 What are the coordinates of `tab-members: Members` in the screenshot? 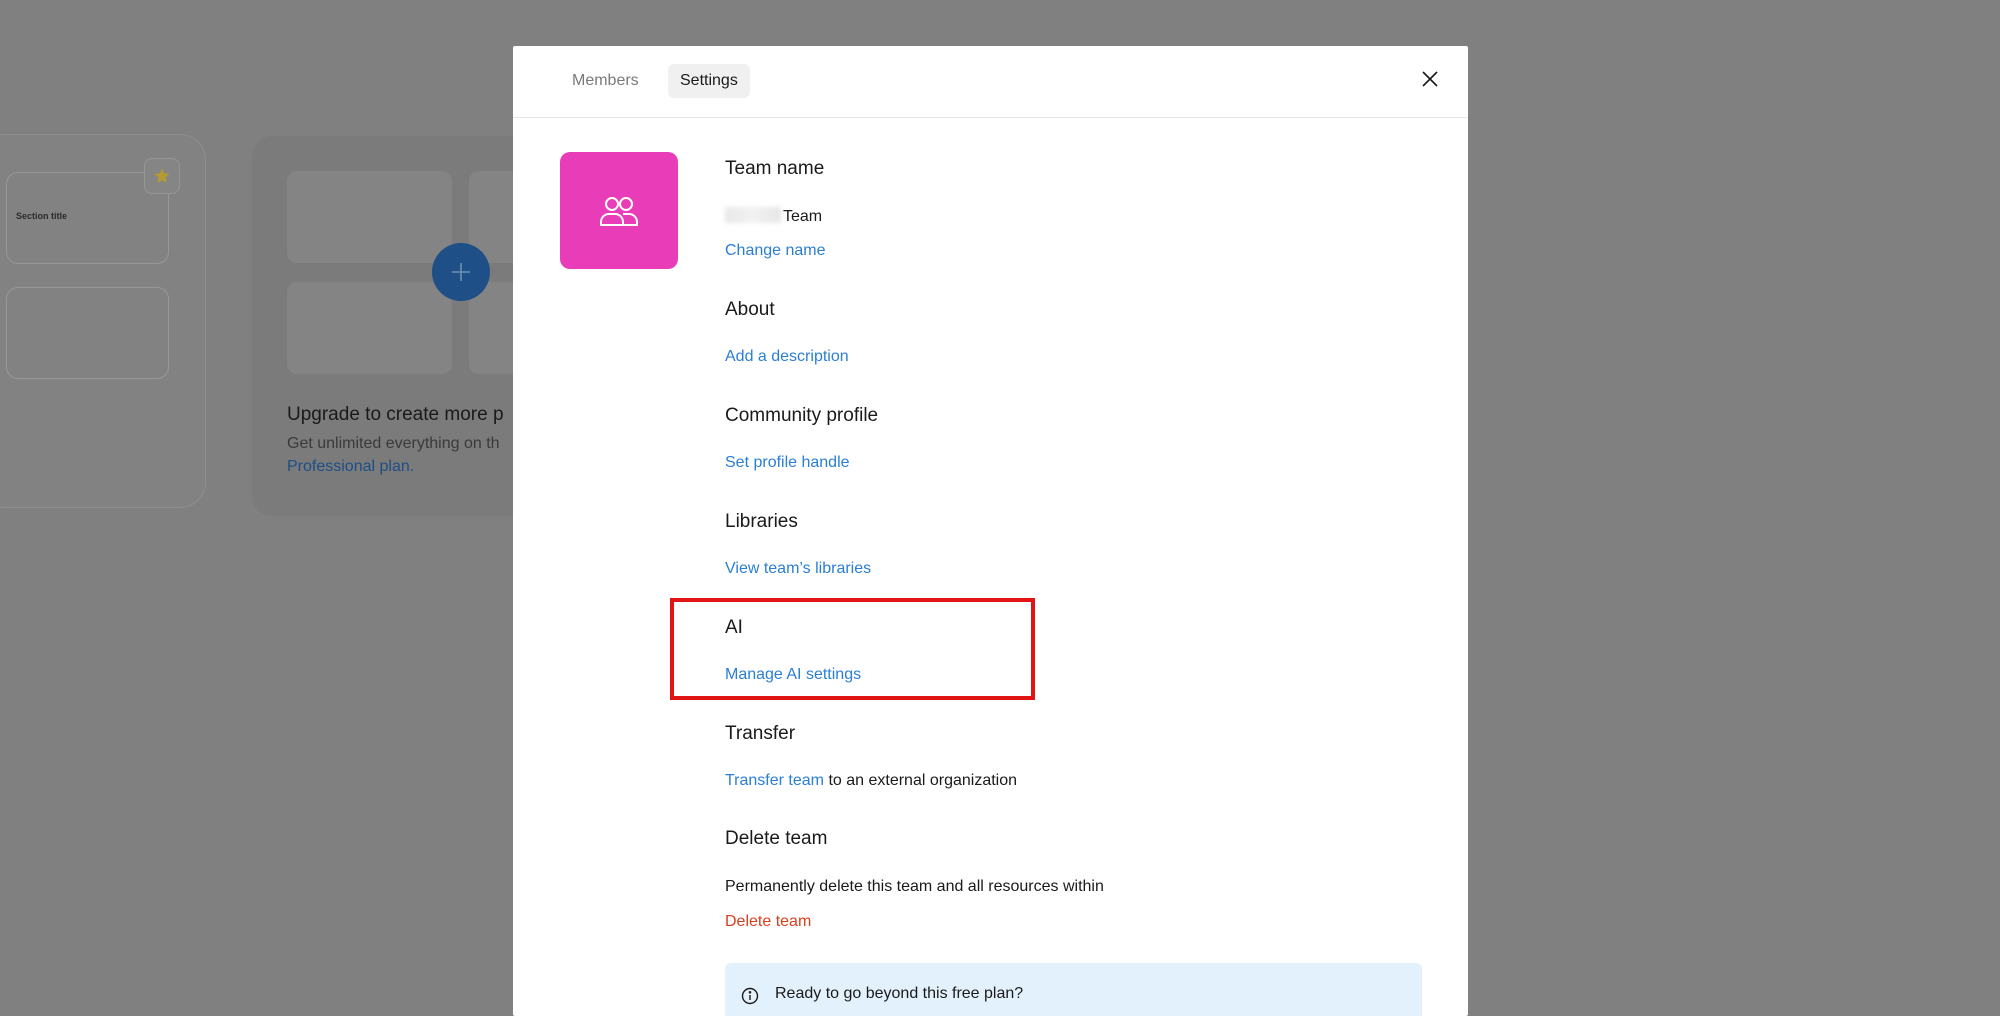 It's located at (605, 81).